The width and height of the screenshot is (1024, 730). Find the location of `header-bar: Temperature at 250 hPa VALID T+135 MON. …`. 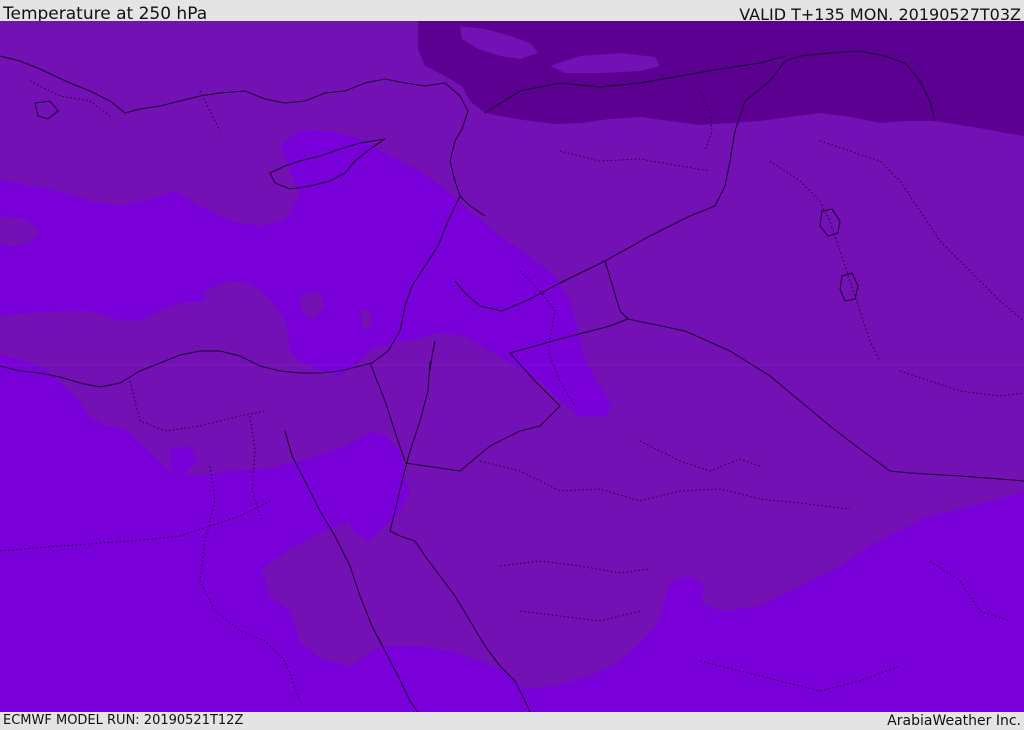

header-bar: Temperature at 250 hPa VALID T+135 MON. … is located at coordinates (512, 12).